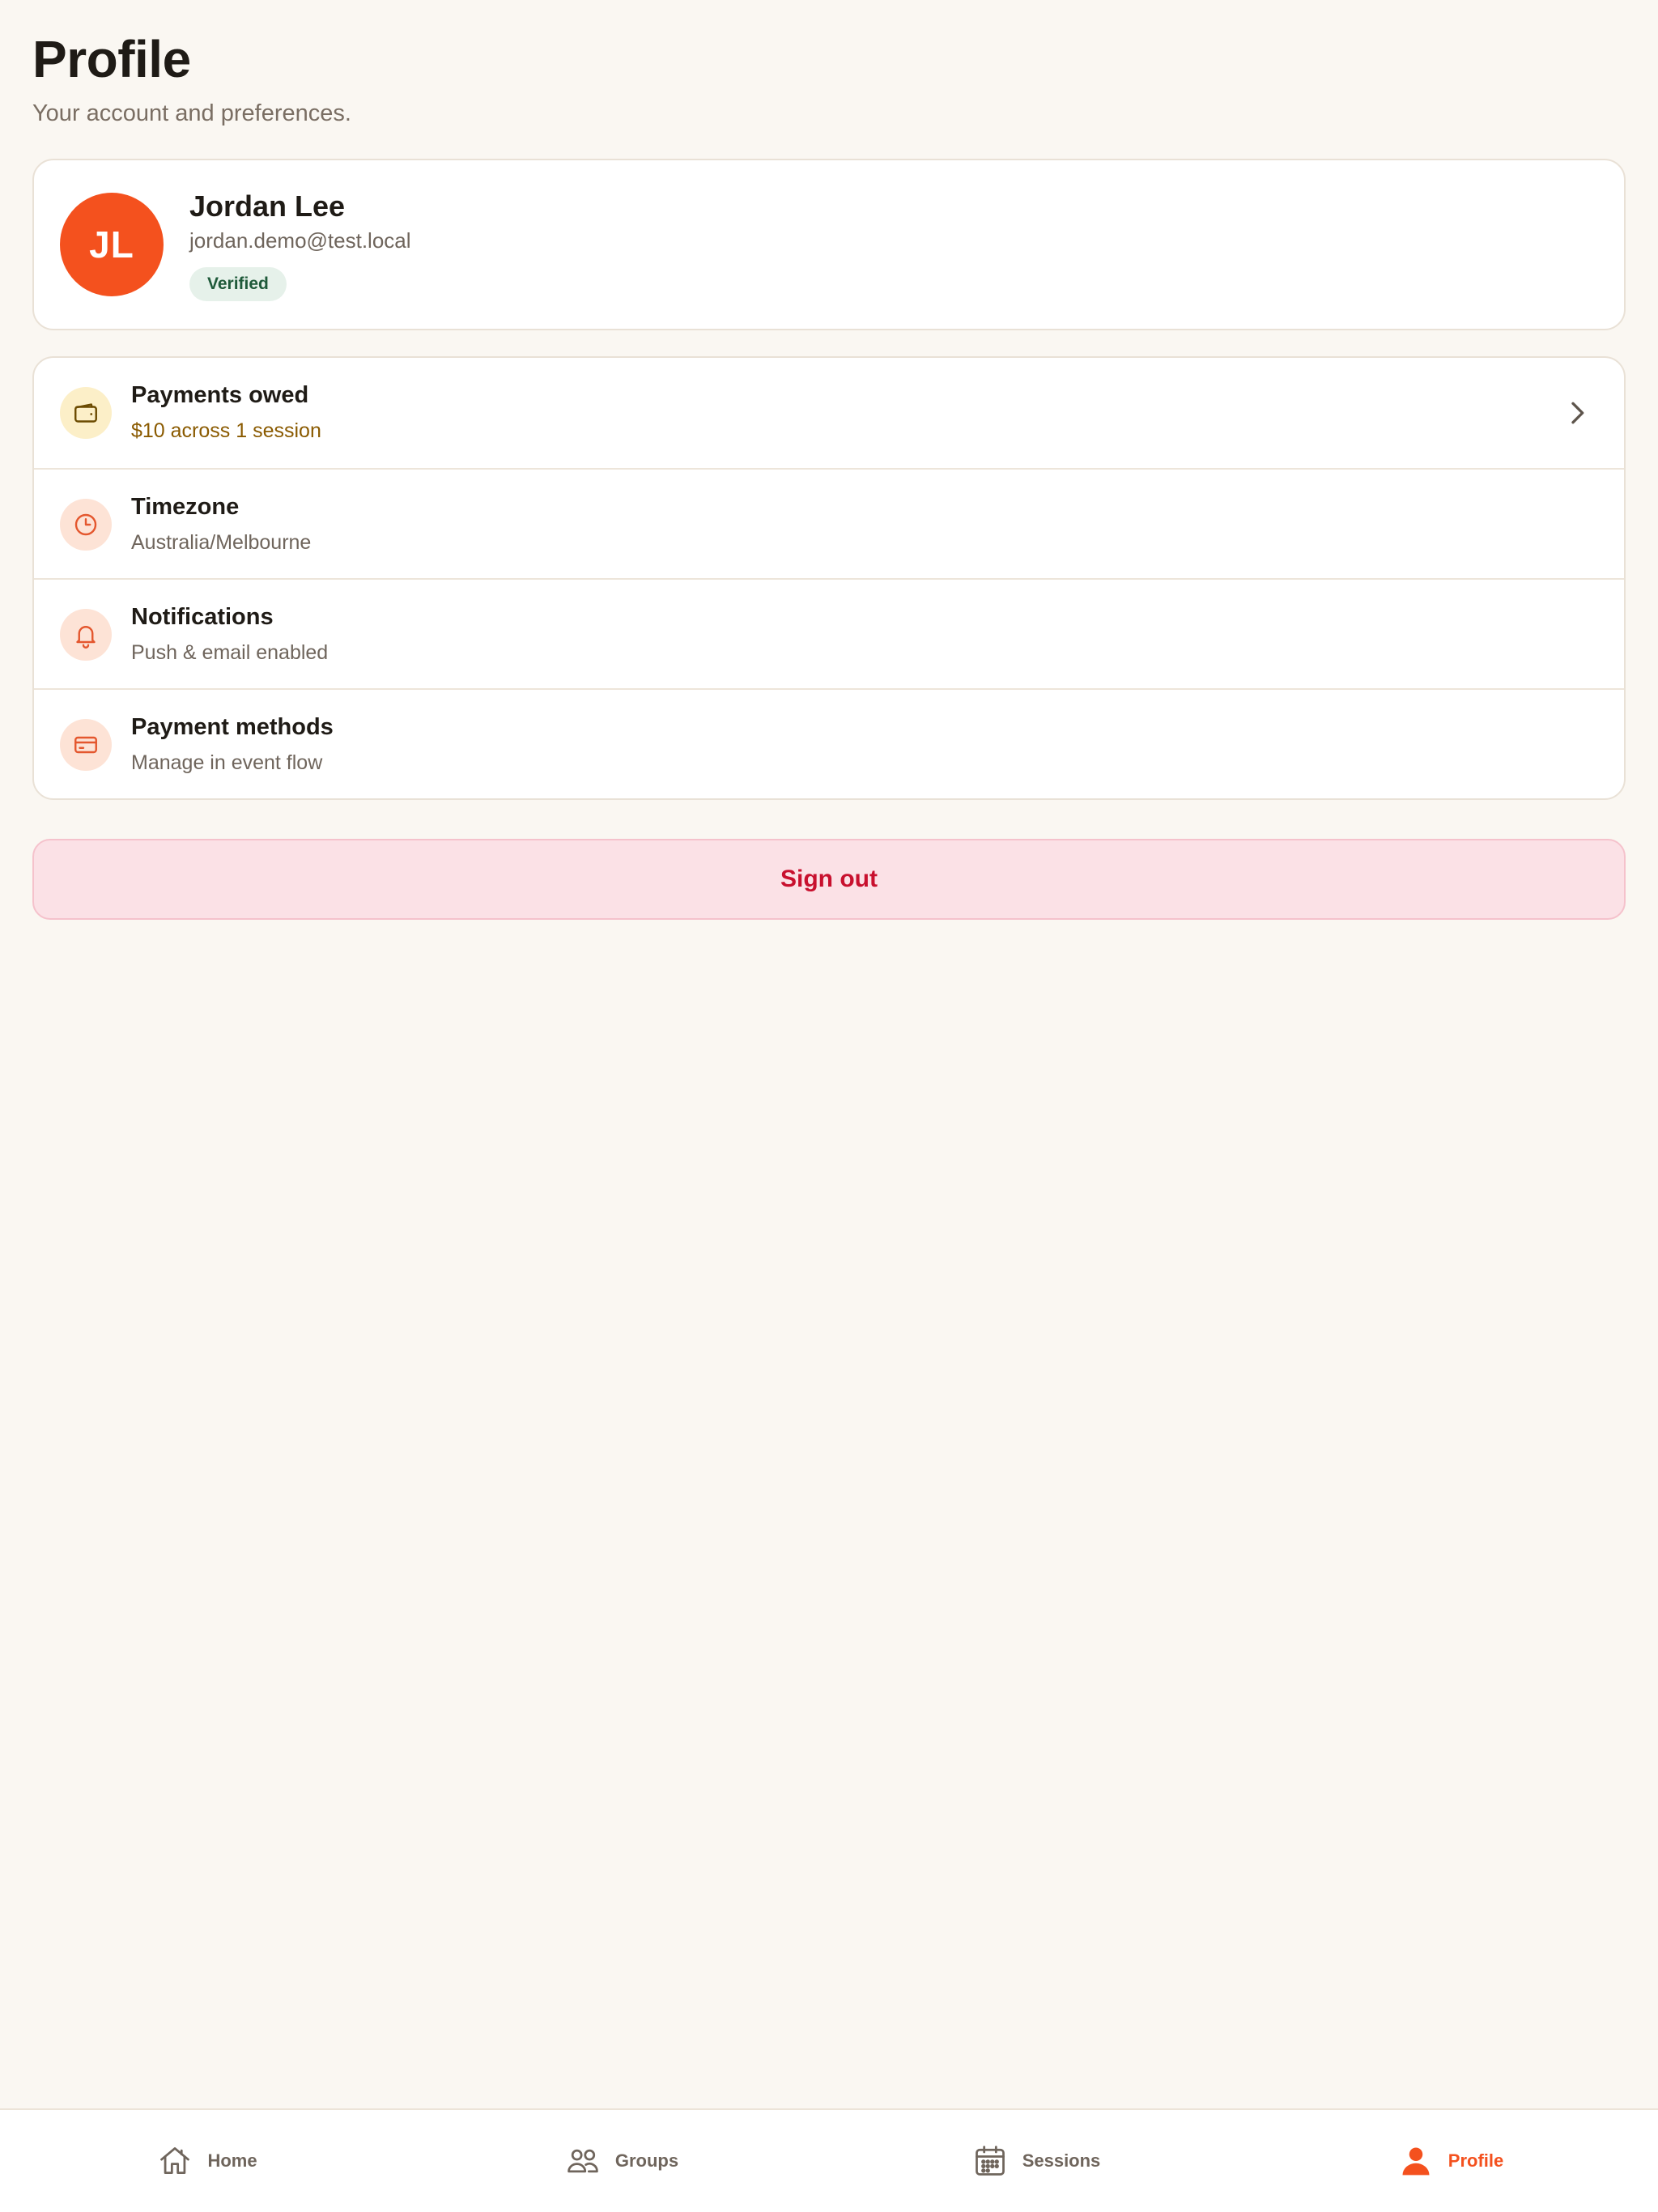 The image size is (1658, 2212). I want to click on credit-card-icon, so click(86, 745).